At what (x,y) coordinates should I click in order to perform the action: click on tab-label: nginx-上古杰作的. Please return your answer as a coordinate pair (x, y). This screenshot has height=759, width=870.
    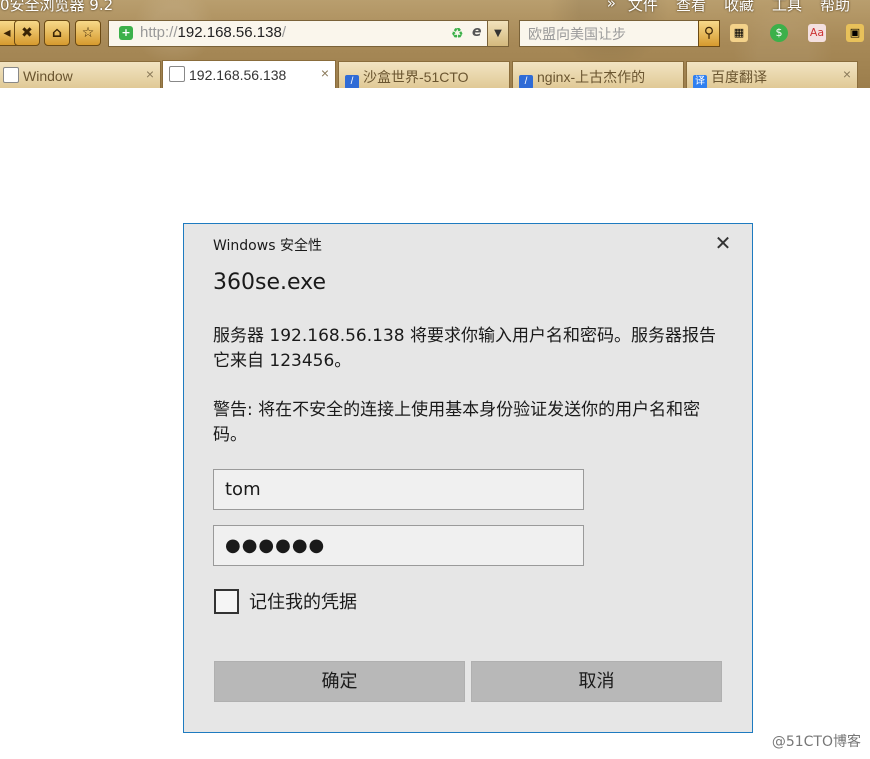
    Looking at the image, I should click on (591, 77).